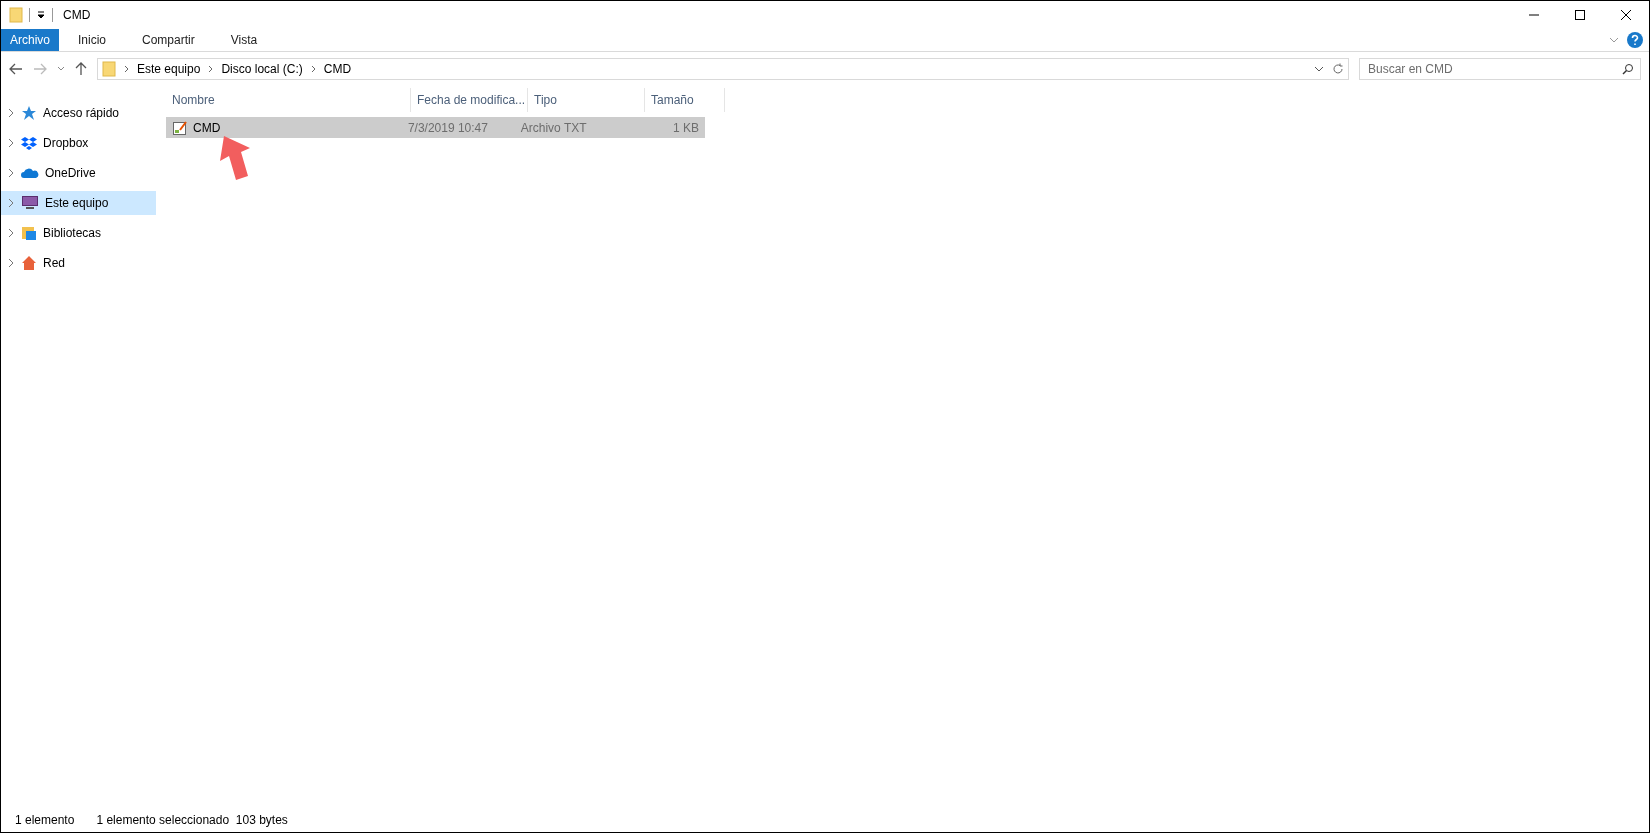 This screenshot has height=833, width=1650. I want to click on nav-item: Dropbox, so click(78, 143).